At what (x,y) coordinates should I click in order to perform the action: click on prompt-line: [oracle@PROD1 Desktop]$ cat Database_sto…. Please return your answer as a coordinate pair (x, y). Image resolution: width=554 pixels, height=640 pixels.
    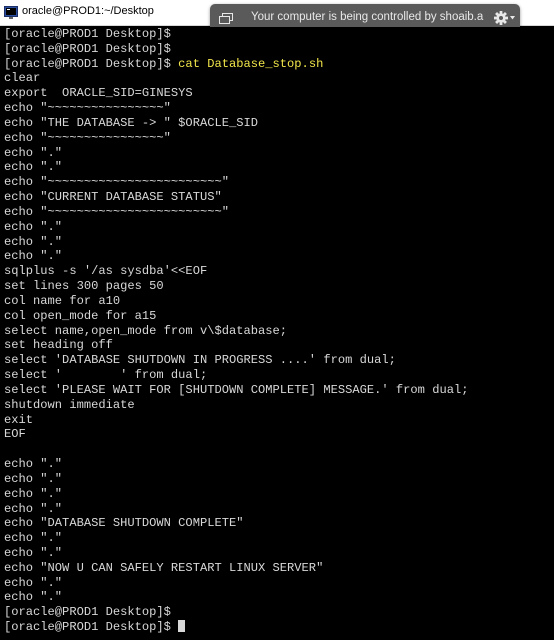
    Looking at the image, I should click on (279, 64).